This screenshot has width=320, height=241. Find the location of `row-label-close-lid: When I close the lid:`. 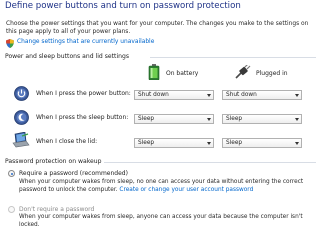

row-label-close-lid: When I close the lid: is located at coordinates (67, 141).